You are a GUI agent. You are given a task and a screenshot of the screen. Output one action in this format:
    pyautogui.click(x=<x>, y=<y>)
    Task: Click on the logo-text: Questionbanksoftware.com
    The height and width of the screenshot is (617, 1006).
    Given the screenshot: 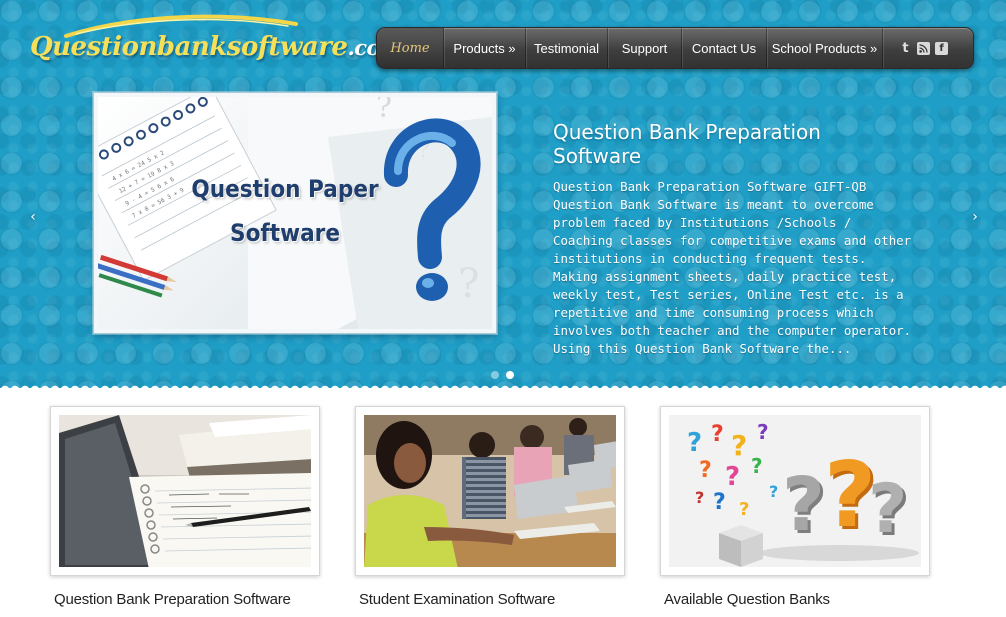 What is the action you would take?
    pyautogui.click(x=216, y=47)
    